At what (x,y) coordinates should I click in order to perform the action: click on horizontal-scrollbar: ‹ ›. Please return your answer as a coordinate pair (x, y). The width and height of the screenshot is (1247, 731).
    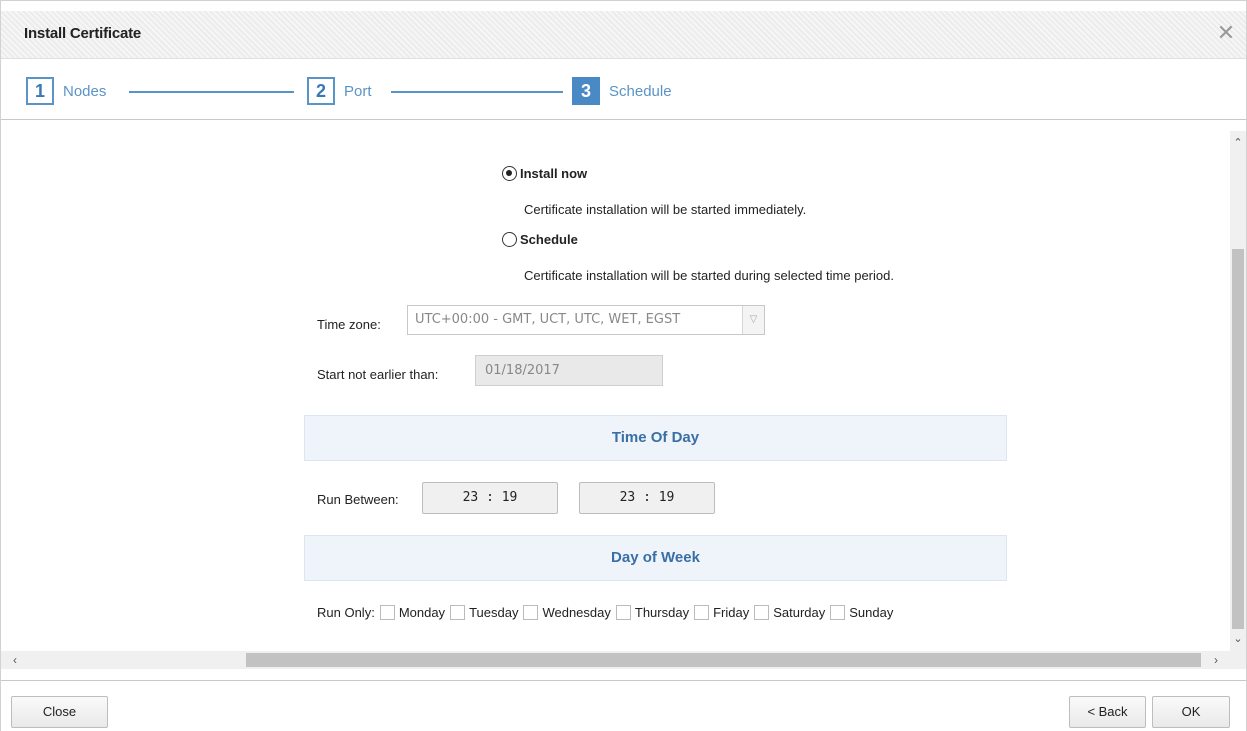
    Looking at the image, I should click on (615, 660).